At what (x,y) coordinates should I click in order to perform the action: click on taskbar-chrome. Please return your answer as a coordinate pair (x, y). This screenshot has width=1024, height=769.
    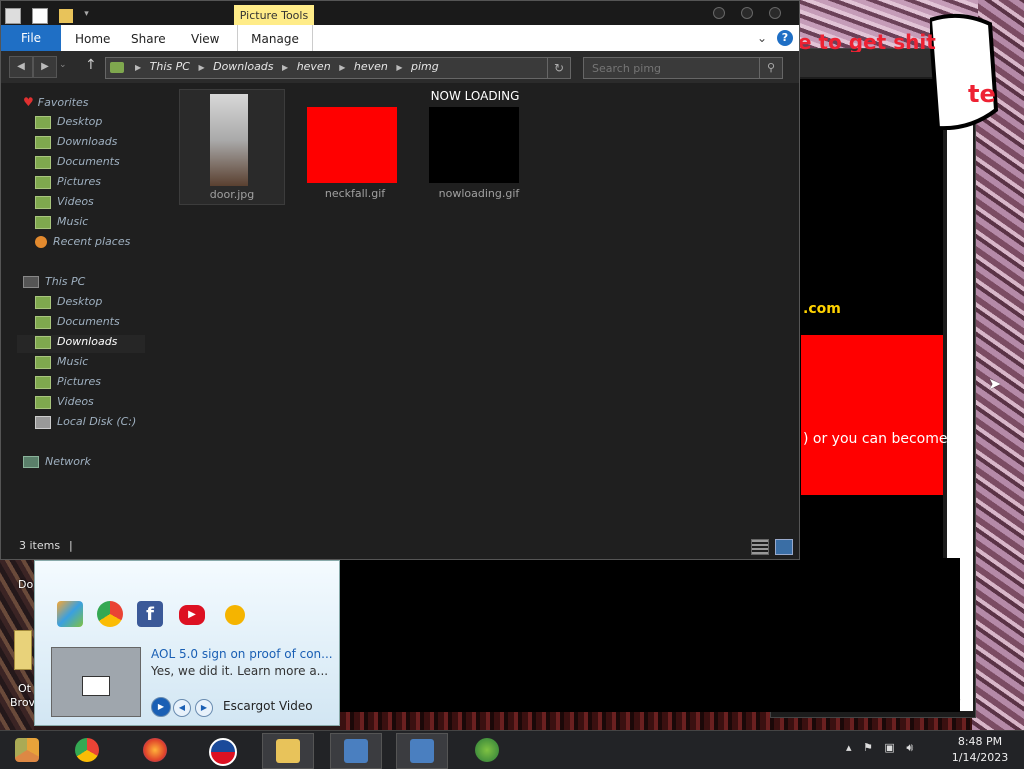
    Looking at the image, I should click on (87, 750).